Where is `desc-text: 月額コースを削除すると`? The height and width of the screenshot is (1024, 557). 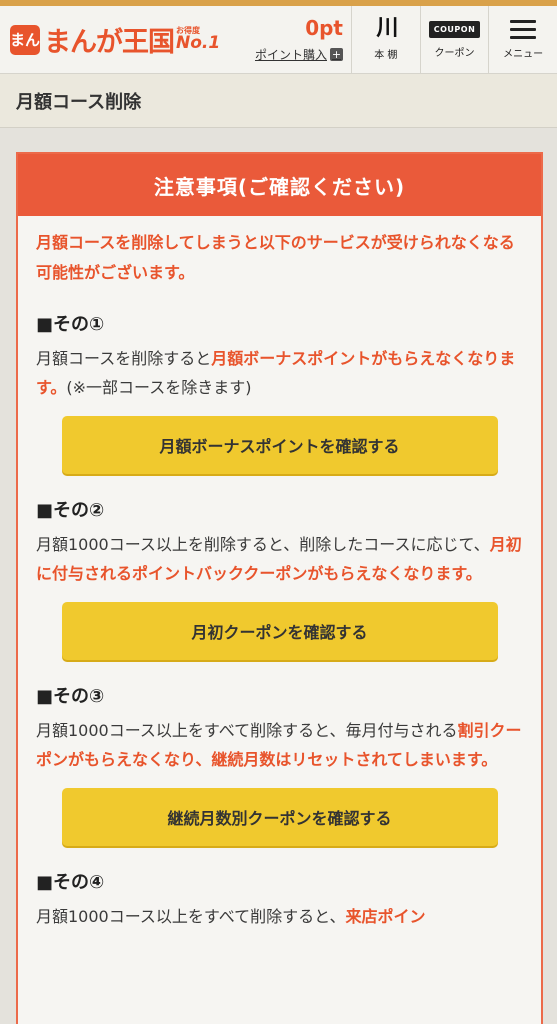 desc-text: 月額コースを削除すると is located at coordinates (124, 358).